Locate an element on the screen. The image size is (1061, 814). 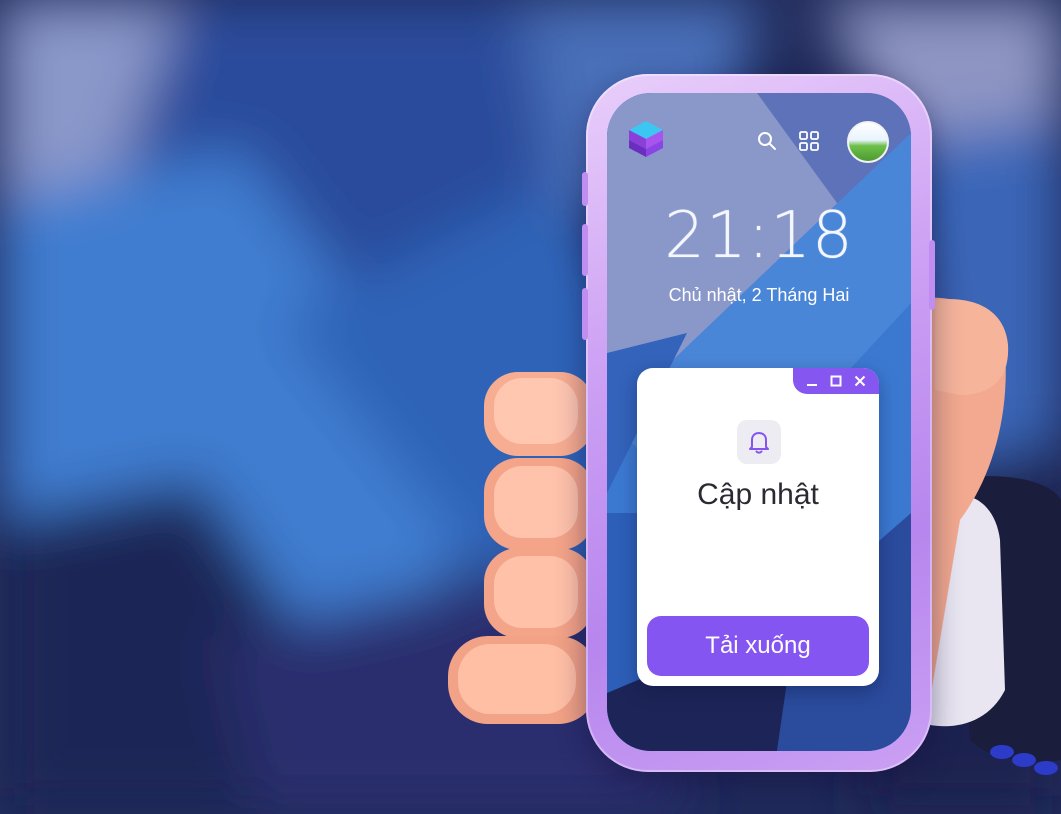
window-controls is located at coordinates (836, 381).